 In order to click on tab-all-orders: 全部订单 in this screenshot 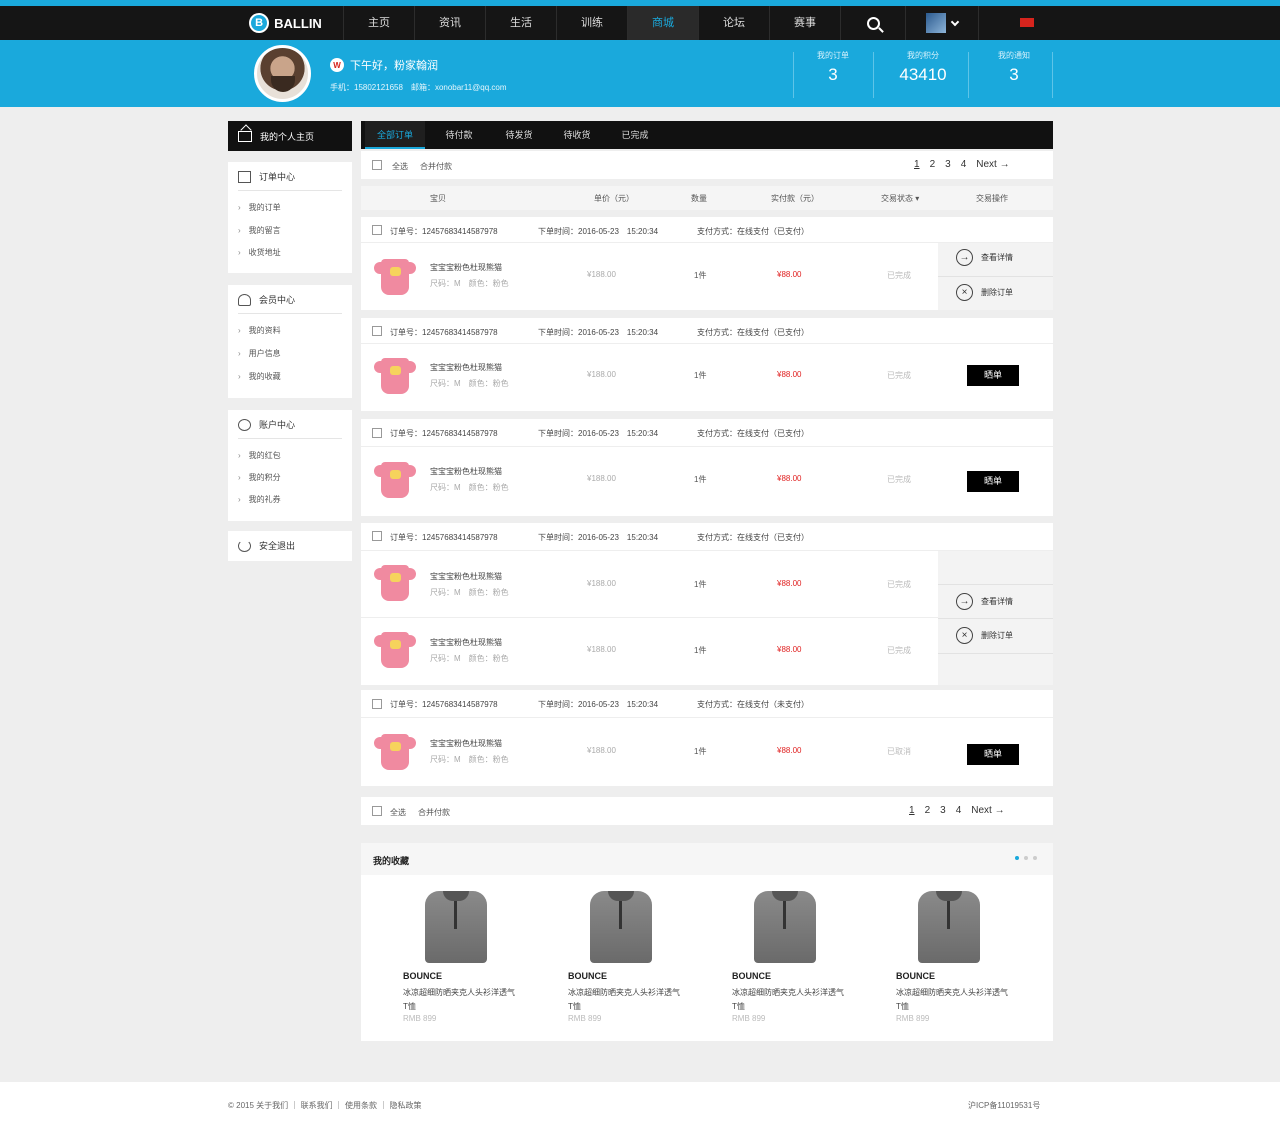, I will do `click(395, 135)`.